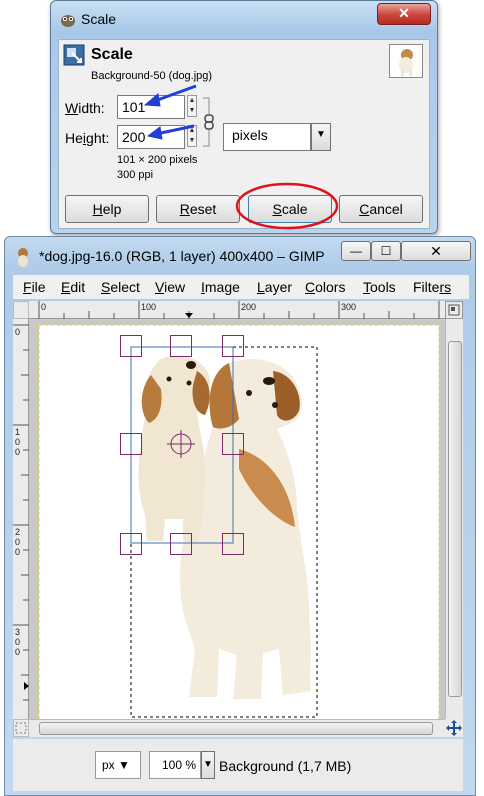 Image resolution: width=484 pixels, height=796 pixels. Describe the element at coordinates (170, 287) in the screenshot. I see `menu-view: View` at that location.